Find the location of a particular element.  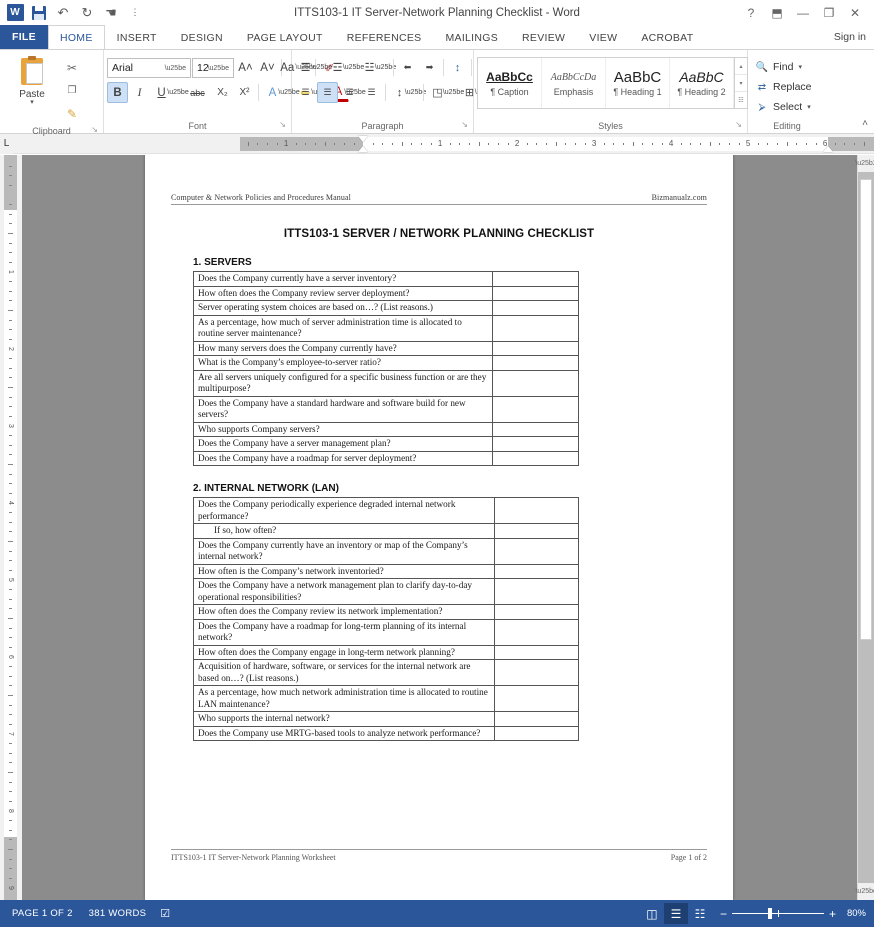

decrease-indent-button: ⬅ is located at coordinates (407, 67).